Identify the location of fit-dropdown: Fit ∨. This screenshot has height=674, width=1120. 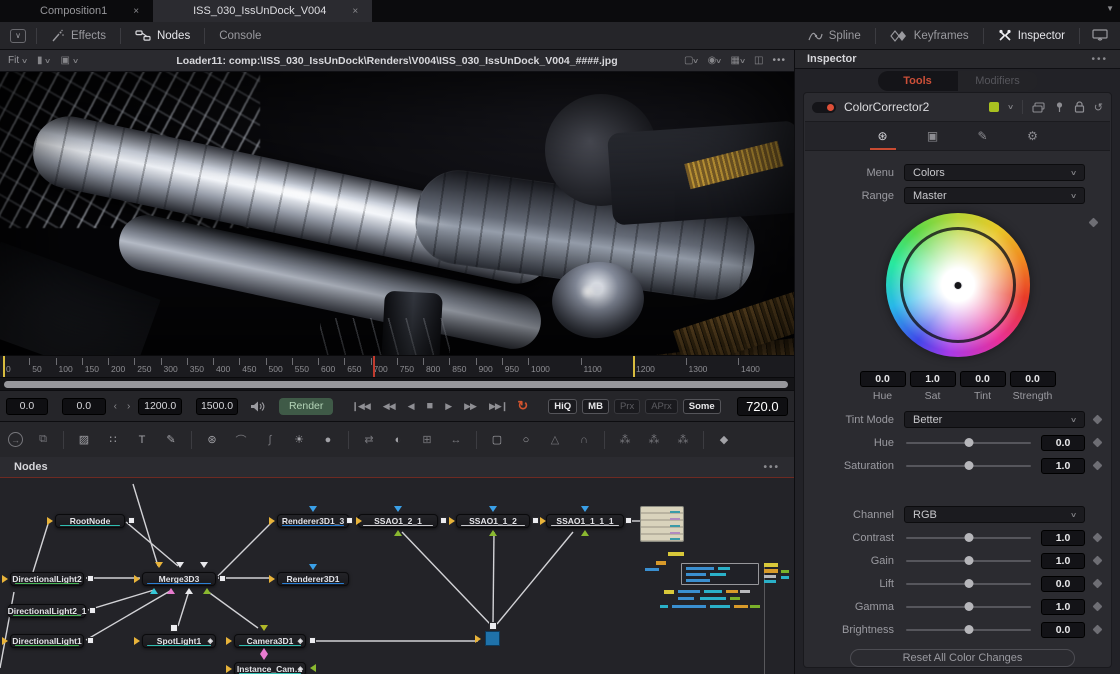
(18, 60).